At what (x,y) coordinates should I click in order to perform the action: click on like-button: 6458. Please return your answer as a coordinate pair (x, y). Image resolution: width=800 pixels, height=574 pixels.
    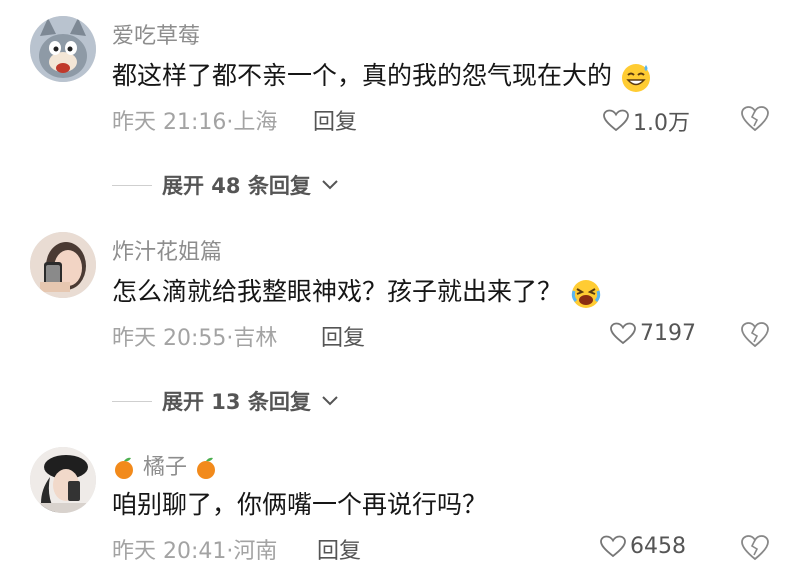
    Looking at the image, I should click on (643, 546).